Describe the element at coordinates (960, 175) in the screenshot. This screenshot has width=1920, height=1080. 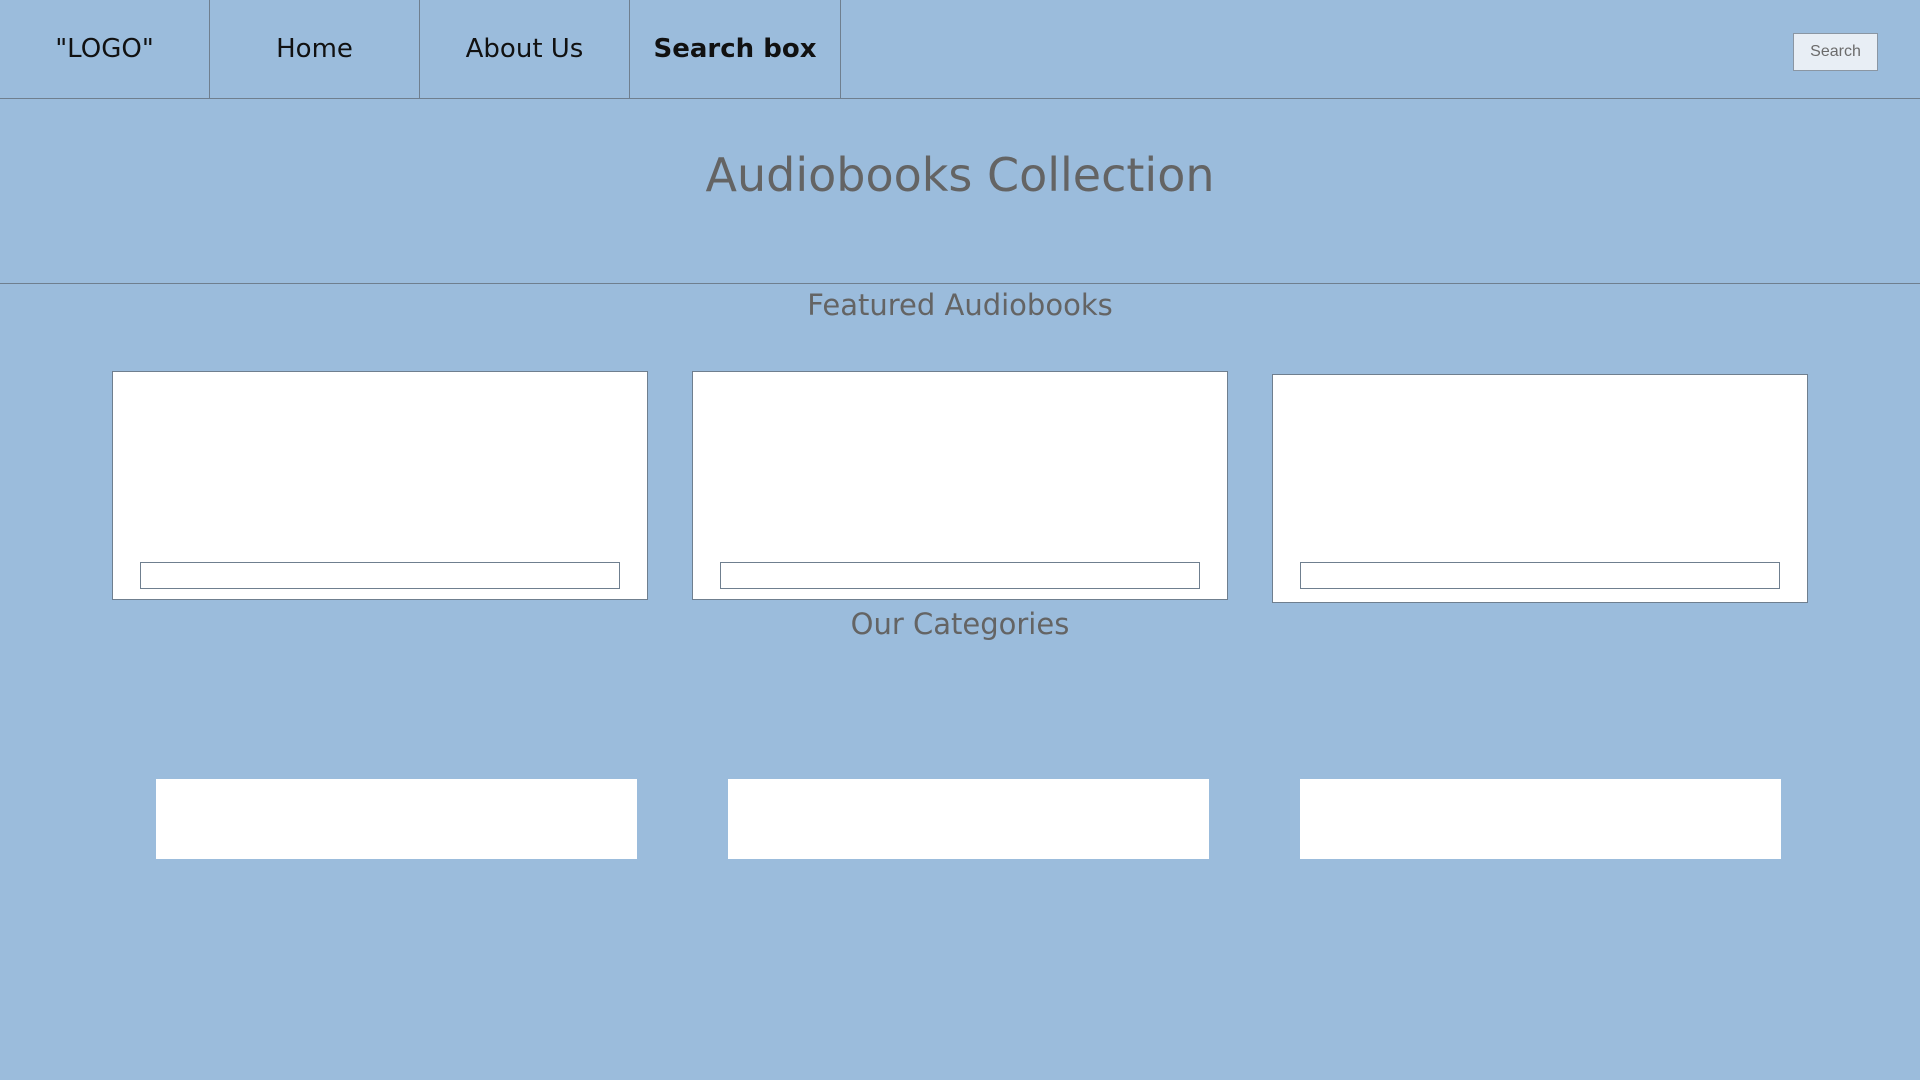
I see `page-title: Audiobooks Collection` at that location.